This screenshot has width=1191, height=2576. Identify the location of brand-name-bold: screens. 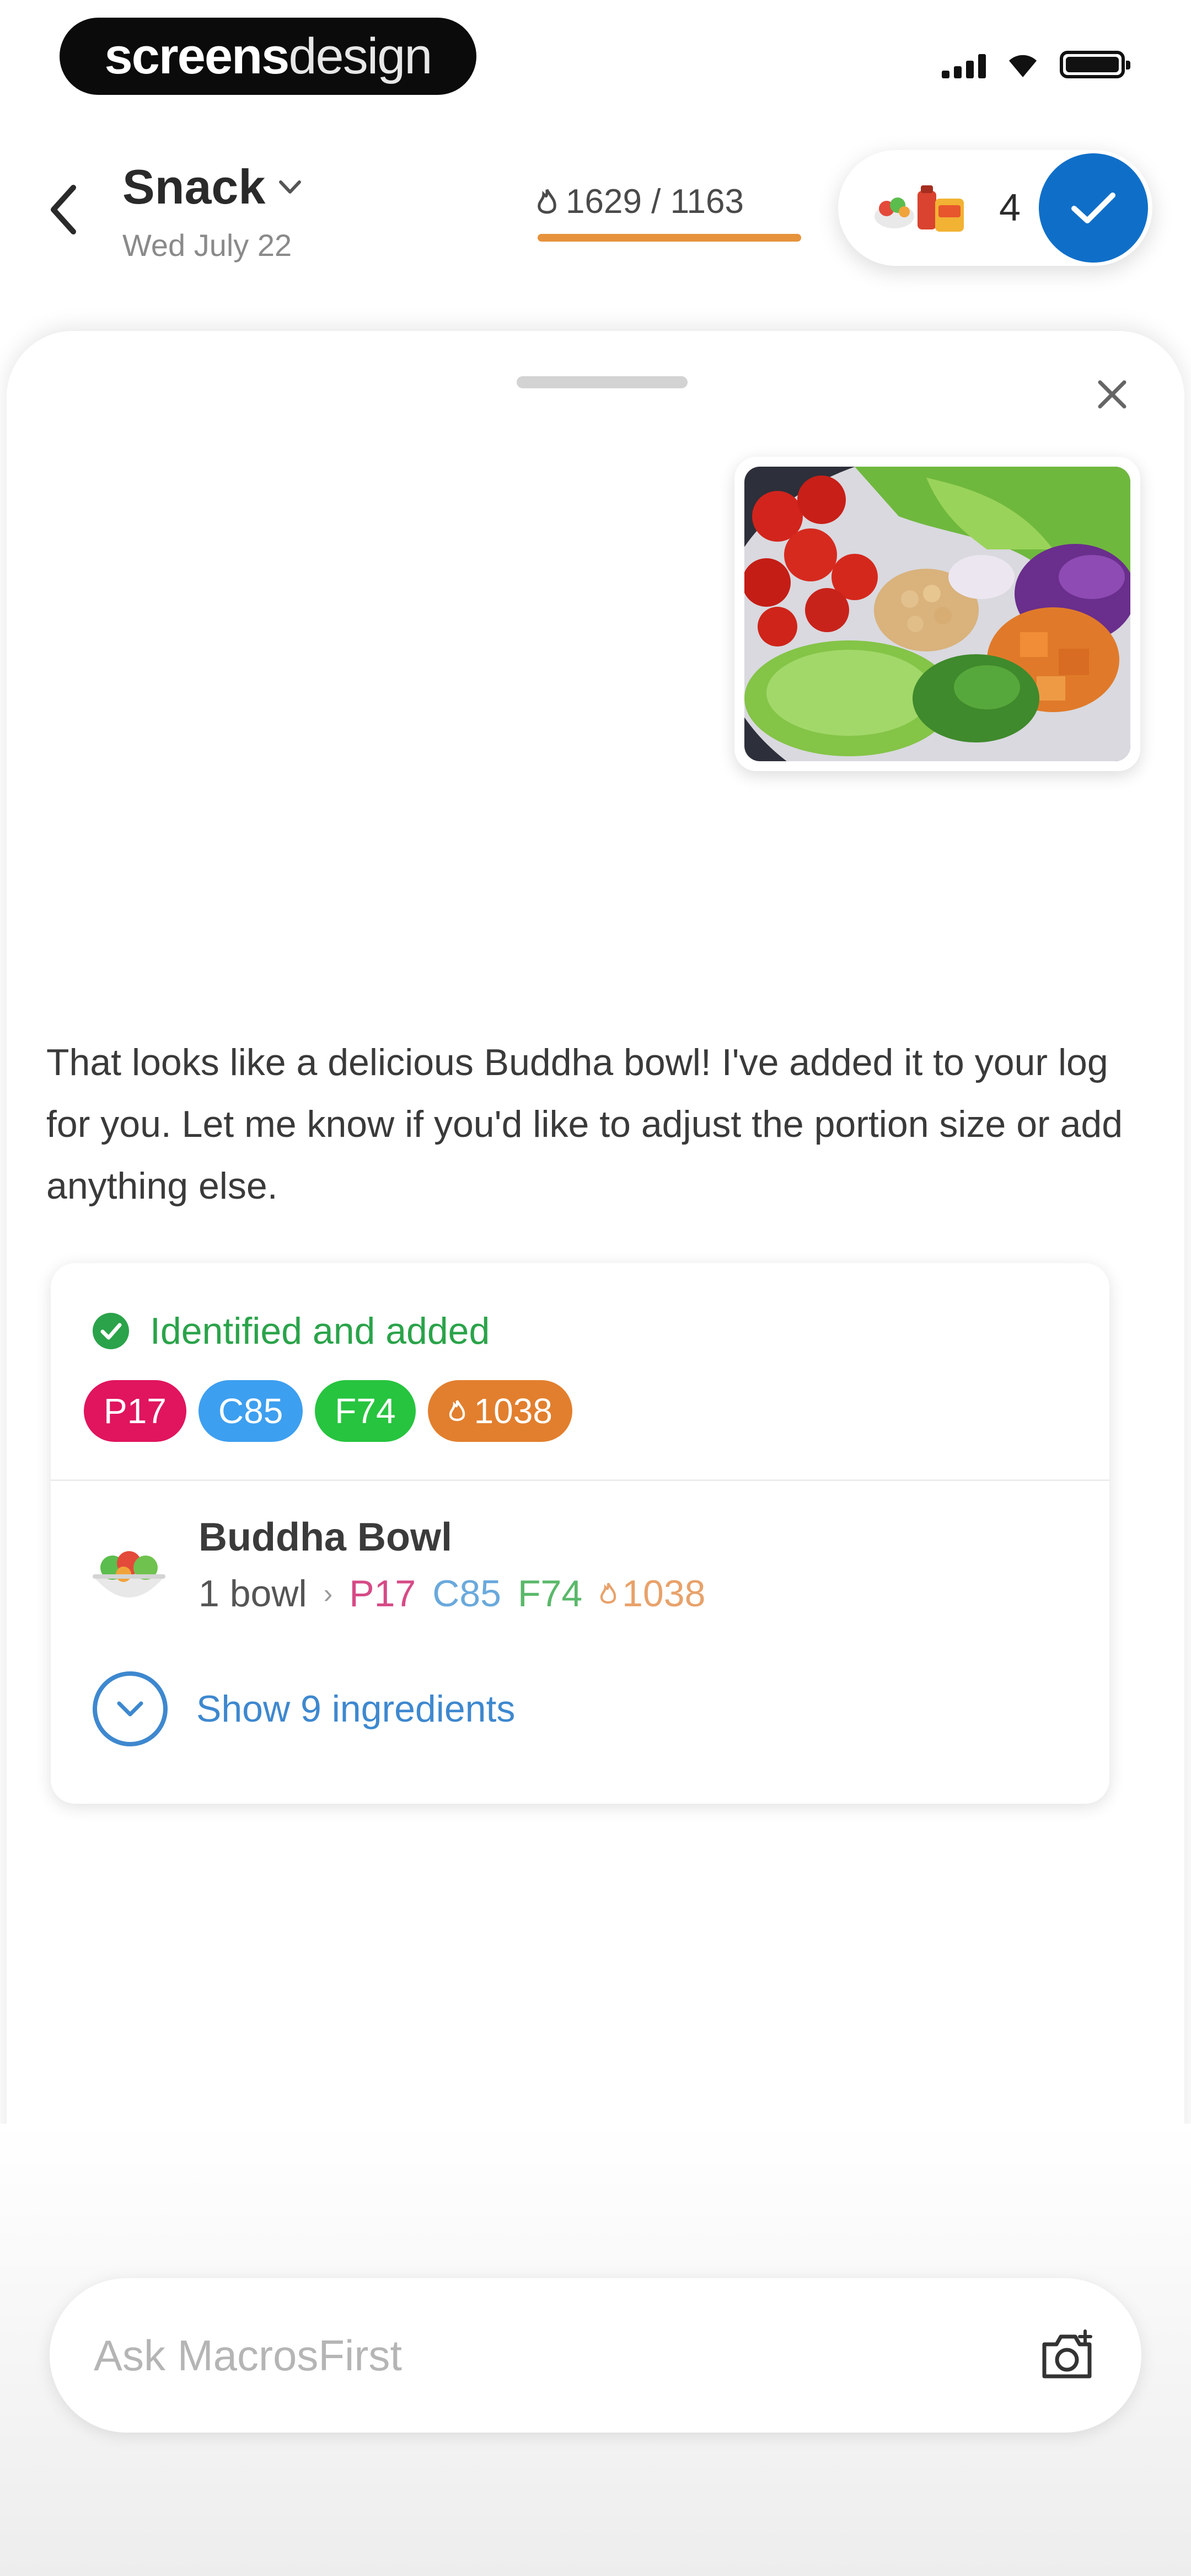
(197, 56).